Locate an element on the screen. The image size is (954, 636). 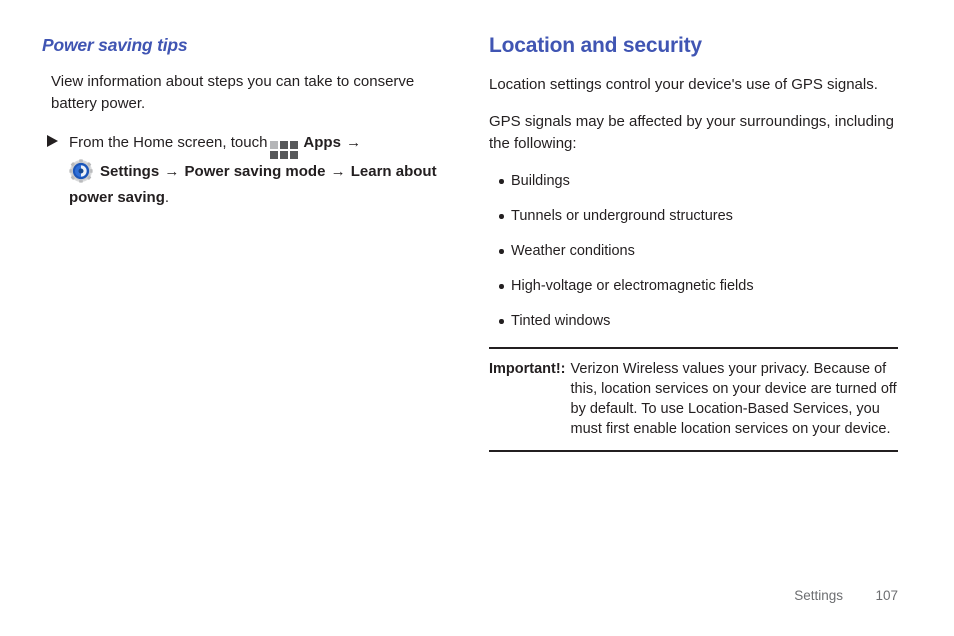
step-period: . is located at coordinates (167, 198).